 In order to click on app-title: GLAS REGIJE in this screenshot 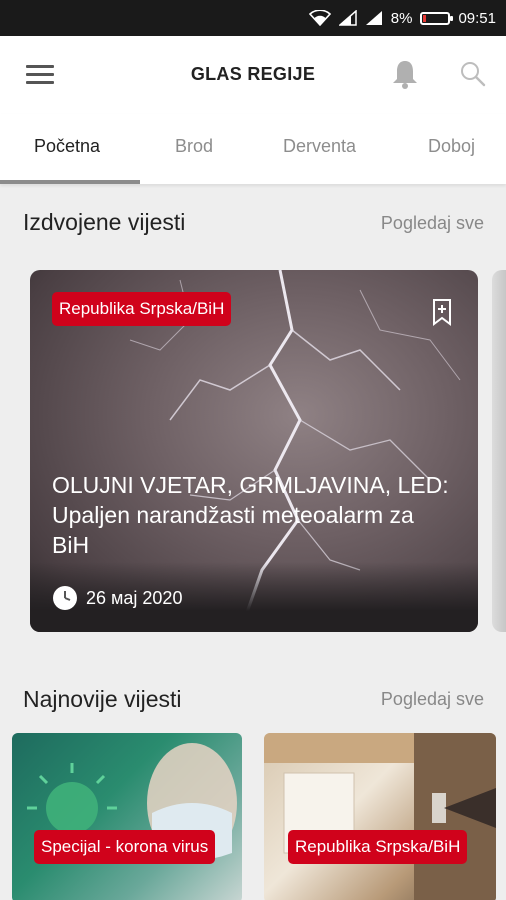, I will do `click(253, 74)`.